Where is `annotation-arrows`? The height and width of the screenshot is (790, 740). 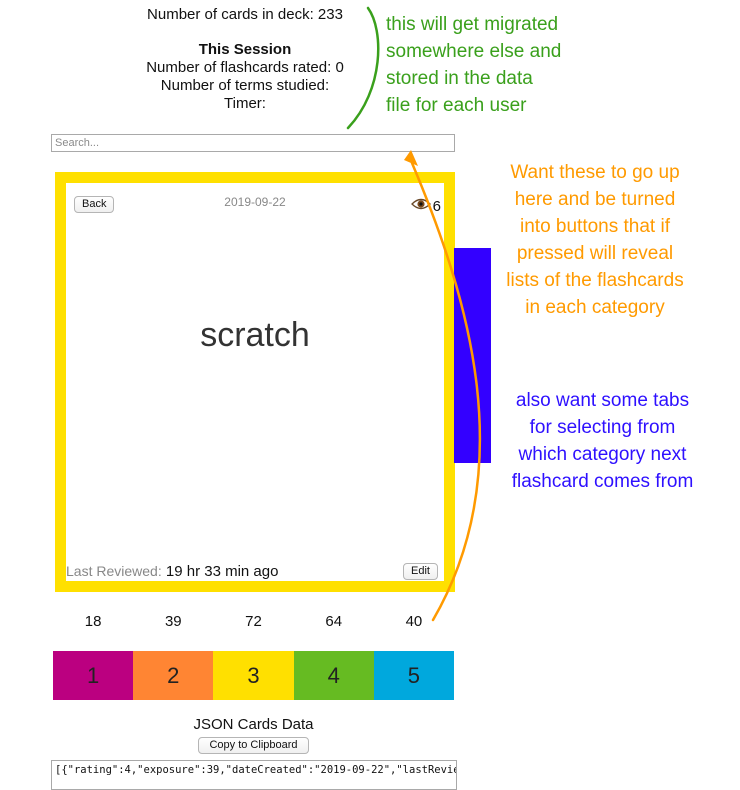
annotation-arrows is located at coordinates (414, 314).